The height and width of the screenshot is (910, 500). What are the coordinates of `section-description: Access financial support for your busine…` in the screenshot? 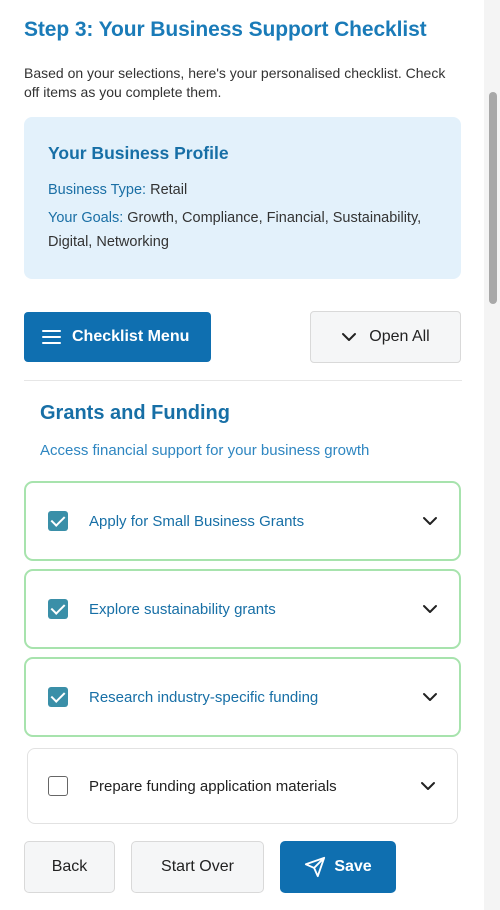 It's located at (205, 450).